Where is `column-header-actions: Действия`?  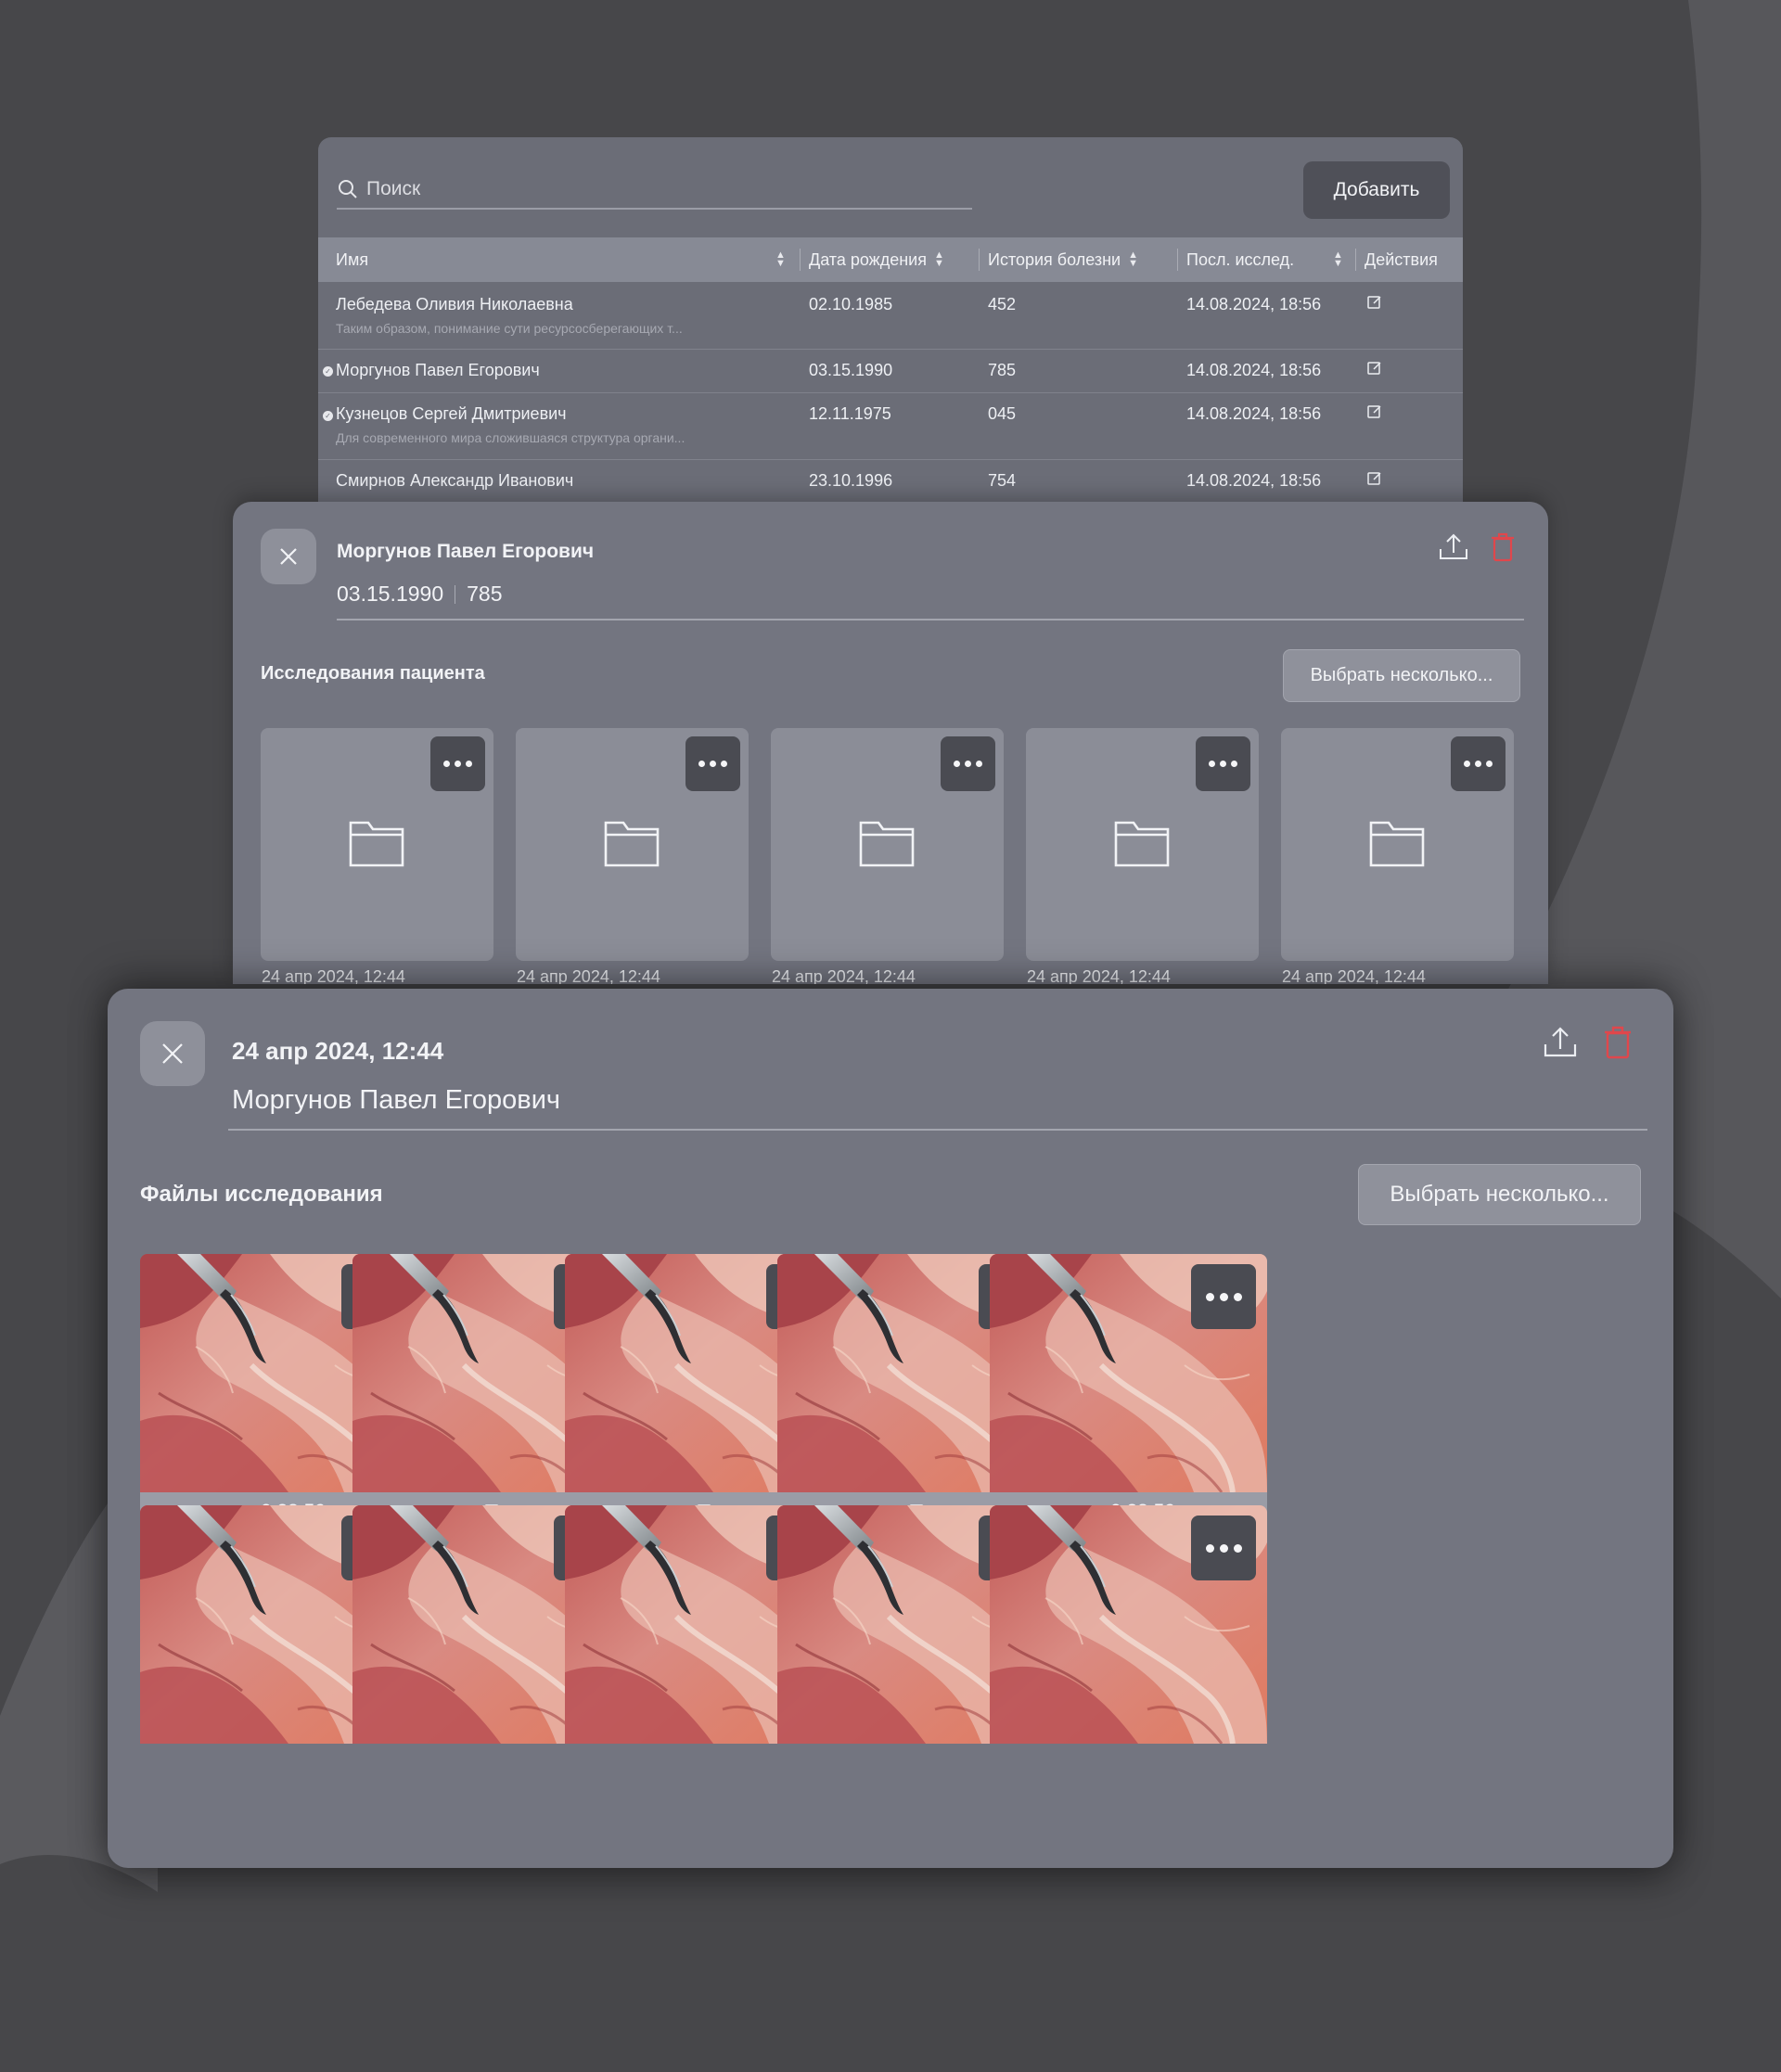
column-header-actions: Действия is located at coordinates (1401, 259).